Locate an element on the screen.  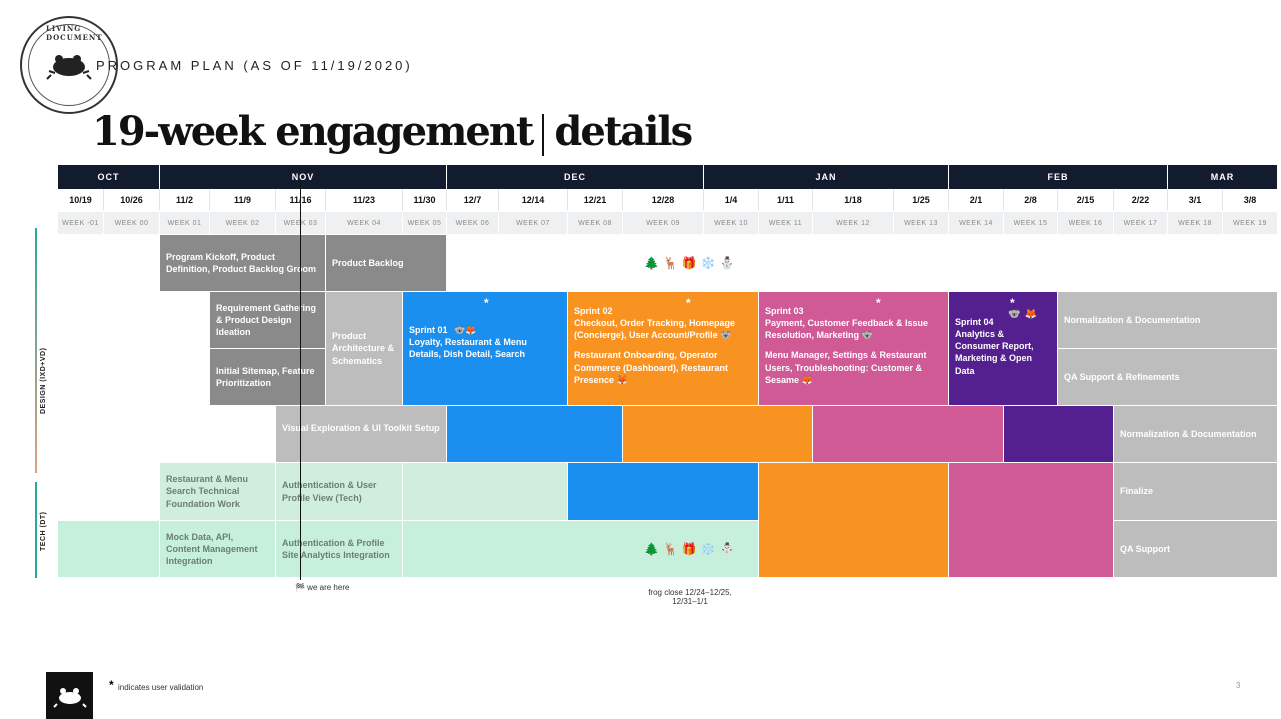
tech-sprint-03-block is located at coordinates (1031, 520).